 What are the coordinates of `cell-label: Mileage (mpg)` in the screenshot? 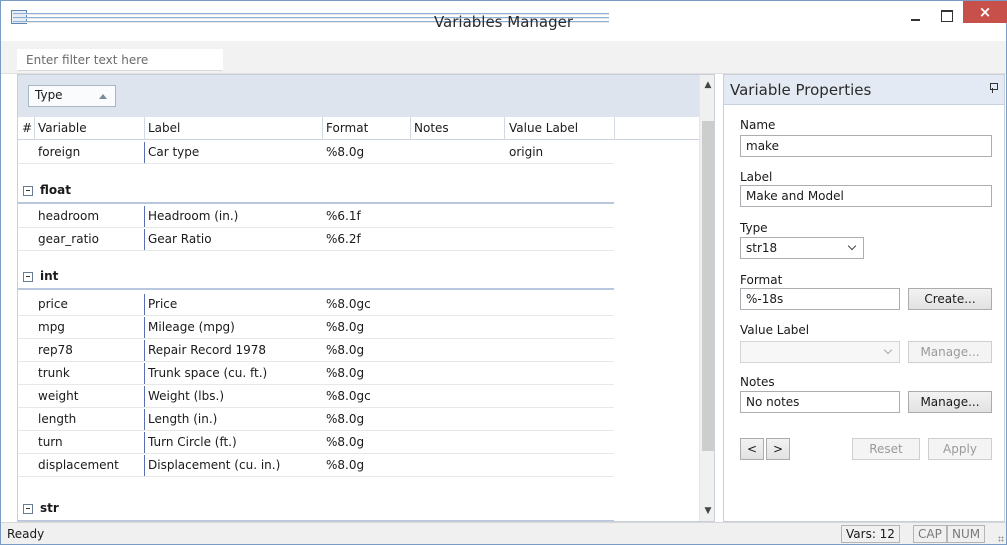 It's located at (191, 327).